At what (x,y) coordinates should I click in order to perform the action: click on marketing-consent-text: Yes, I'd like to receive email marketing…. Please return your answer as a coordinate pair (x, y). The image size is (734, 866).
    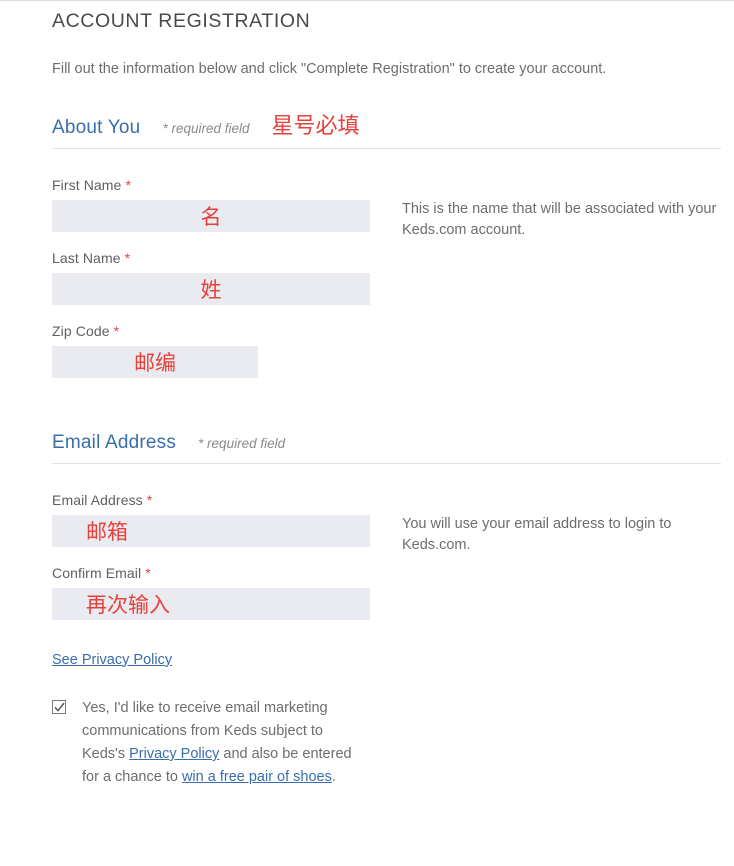
    Looking at the image, I should click on (221, 743).